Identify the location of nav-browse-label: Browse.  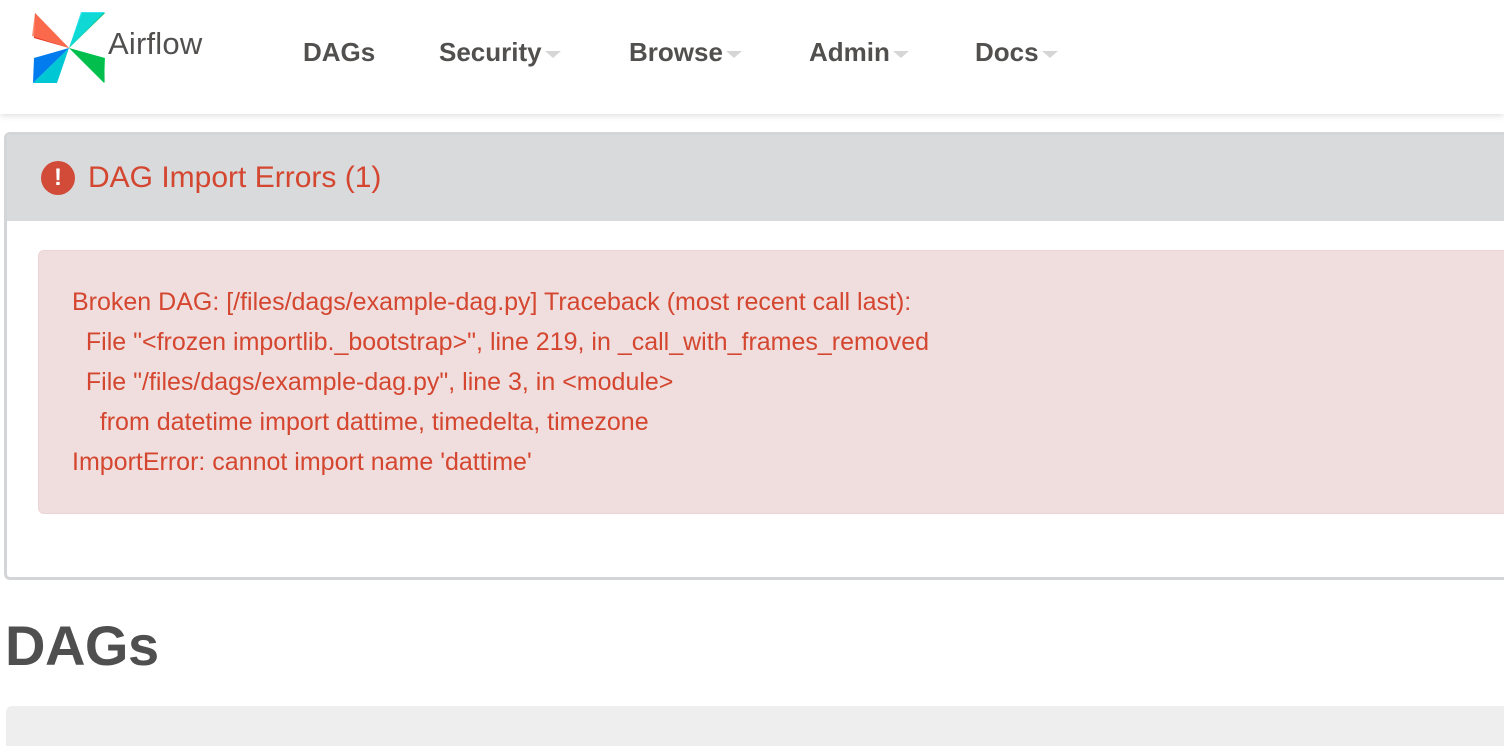
(676, 51).